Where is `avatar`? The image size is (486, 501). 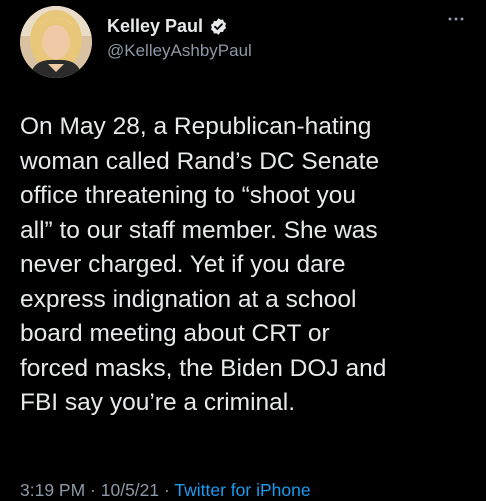 avatar is located at coordinates (56, 42).